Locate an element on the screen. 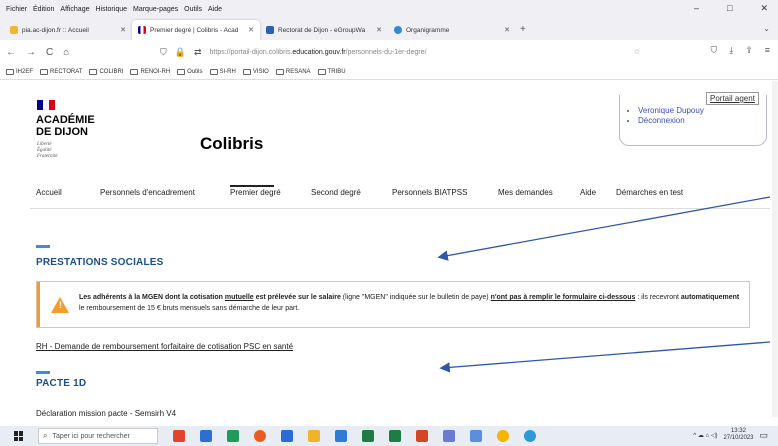 This screenshot has height=446, width=778. organigramme-favicon-icon is located at coordinates (398, 30).